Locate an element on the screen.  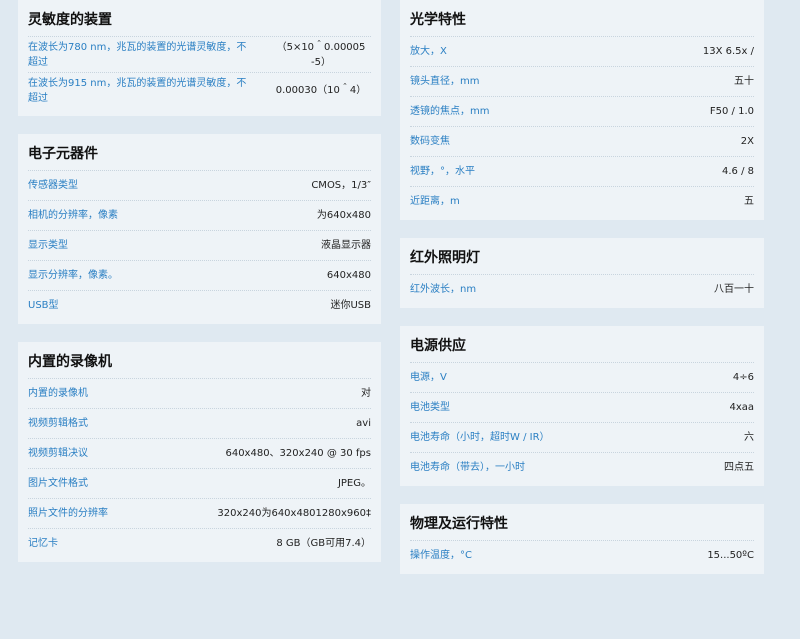
spec-row: 电池寿命（带去），一小时 四点五 is located at coordinates (582, 467).